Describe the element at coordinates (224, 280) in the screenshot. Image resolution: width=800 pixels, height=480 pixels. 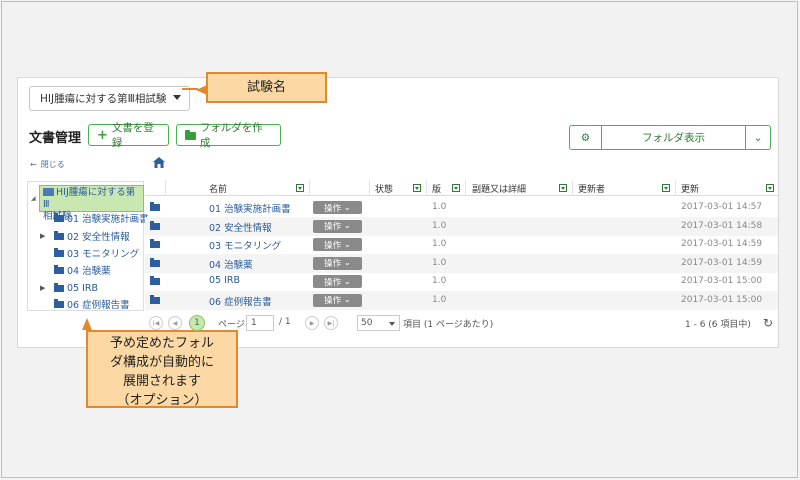
I see `row-name-link: 05 IRB` at that location.